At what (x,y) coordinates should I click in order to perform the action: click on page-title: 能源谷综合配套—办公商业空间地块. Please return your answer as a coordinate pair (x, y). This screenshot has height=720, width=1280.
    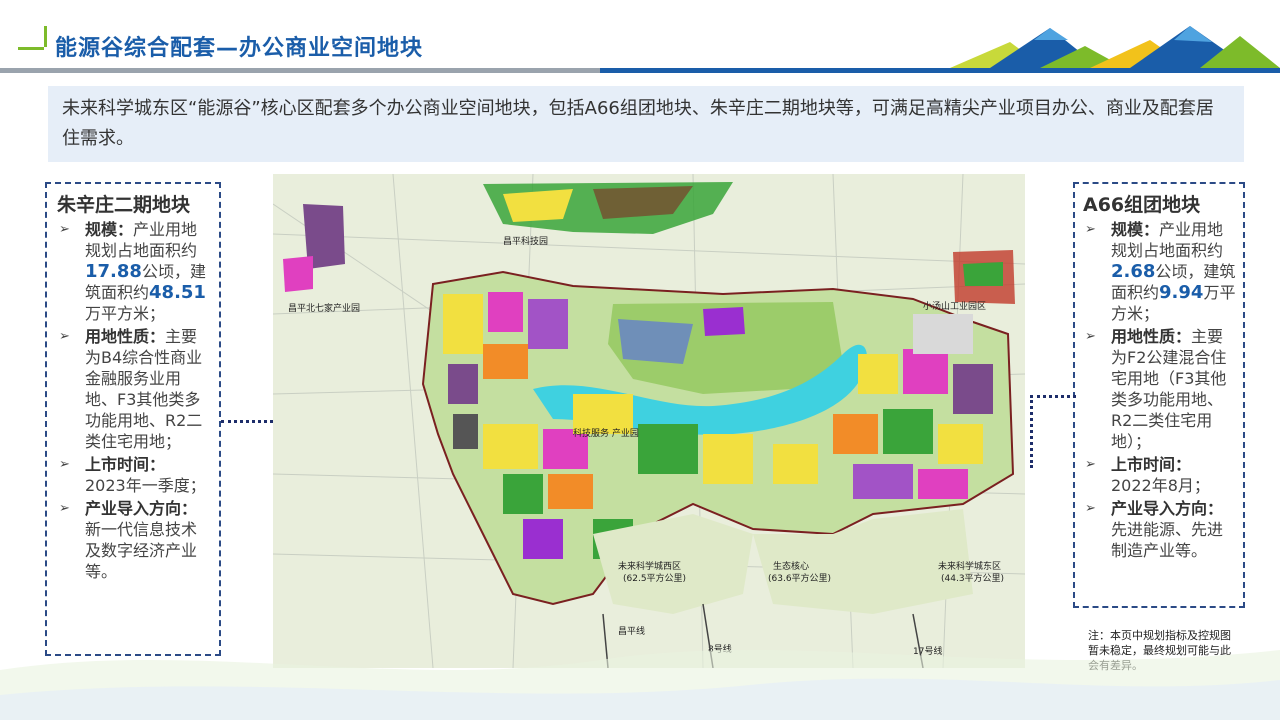
    Looking at the image, I should click on (239, 48).